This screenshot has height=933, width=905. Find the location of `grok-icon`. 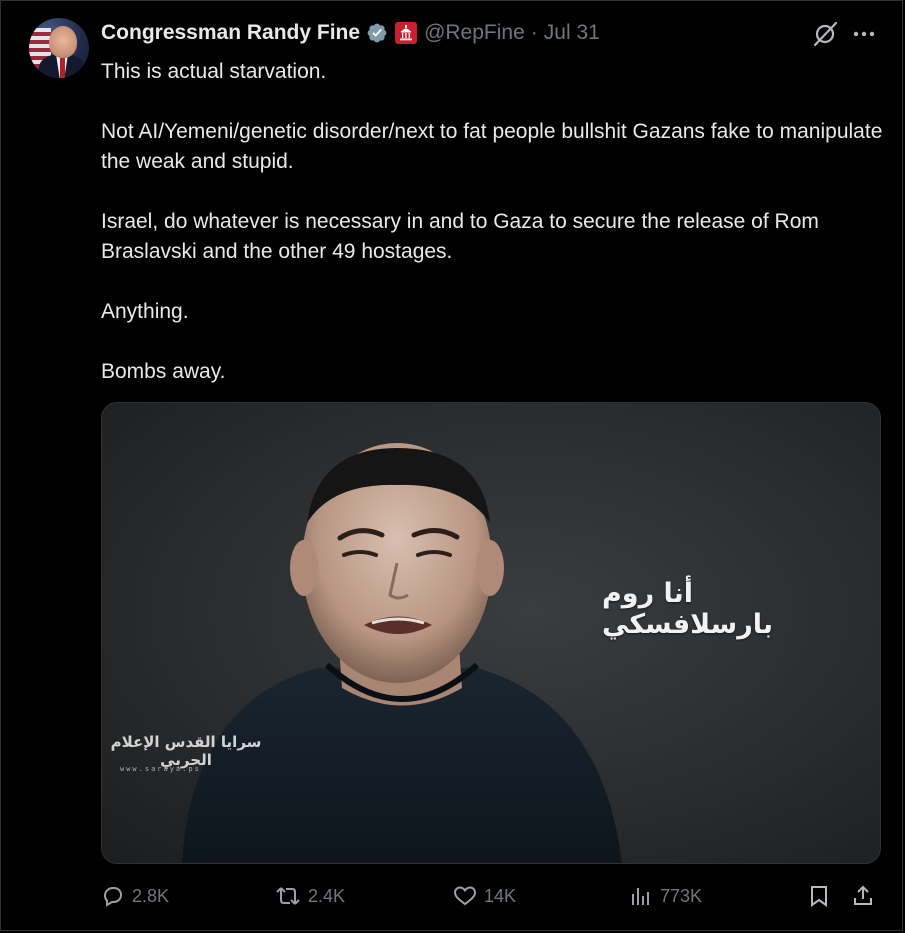

grok-icon is located at coordinates (825, 34).